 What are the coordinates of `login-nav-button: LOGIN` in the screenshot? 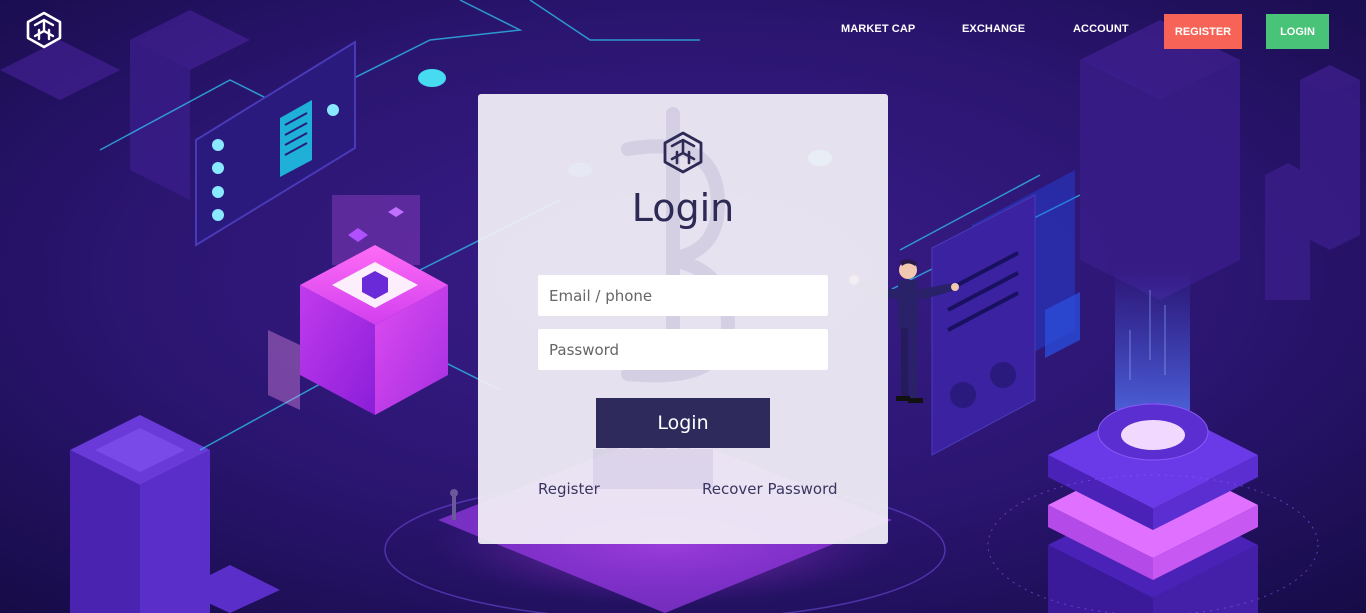 It's located at (1297, 31).